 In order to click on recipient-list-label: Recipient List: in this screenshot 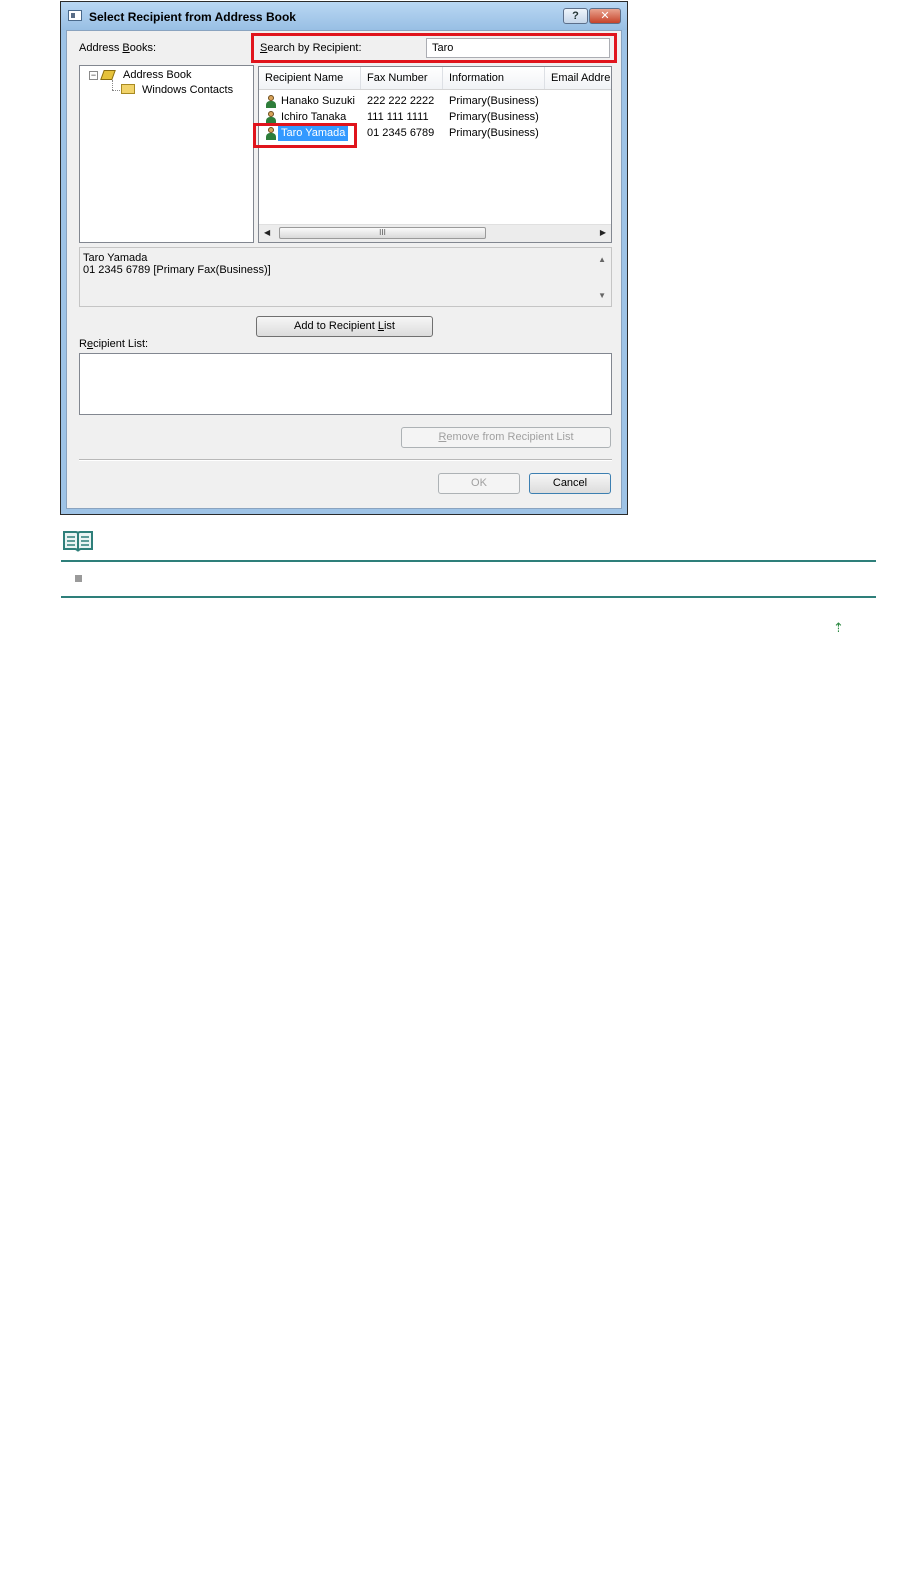, I will do `click(114, 344)`.